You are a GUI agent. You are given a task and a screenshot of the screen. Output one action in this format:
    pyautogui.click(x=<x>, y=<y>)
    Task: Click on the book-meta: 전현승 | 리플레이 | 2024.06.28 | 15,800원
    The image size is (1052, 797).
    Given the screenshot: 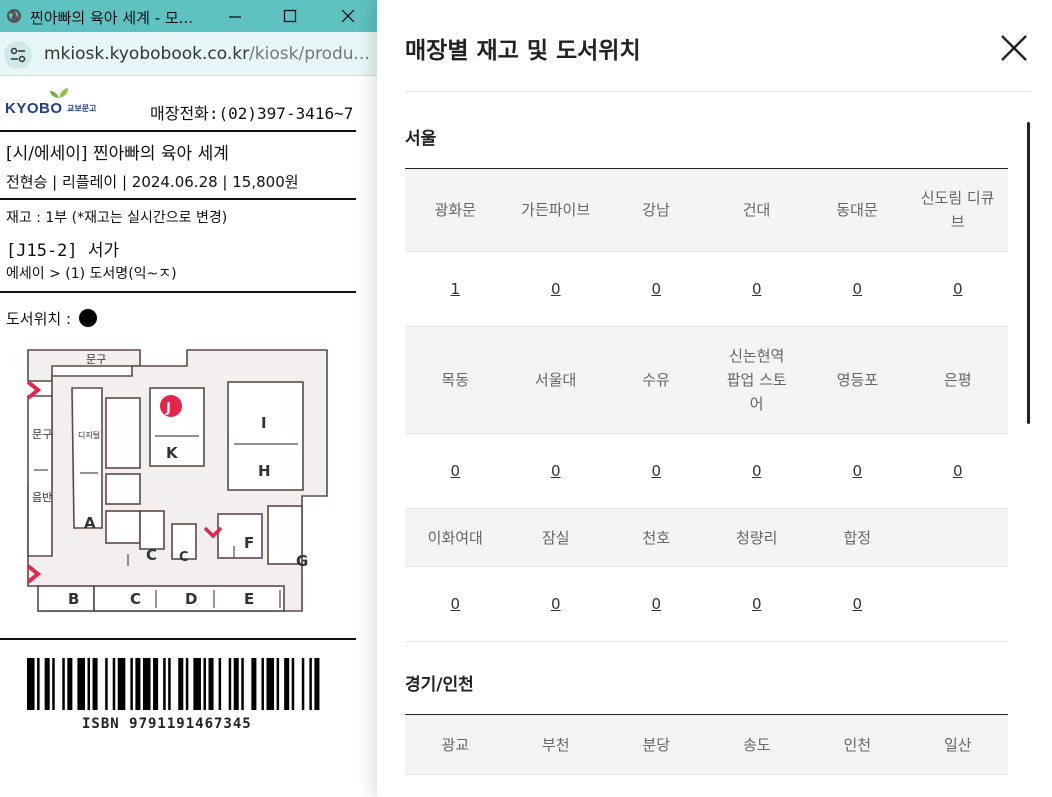 What is the action you would take?
    pyautogui.click(x=152, y=182)
    